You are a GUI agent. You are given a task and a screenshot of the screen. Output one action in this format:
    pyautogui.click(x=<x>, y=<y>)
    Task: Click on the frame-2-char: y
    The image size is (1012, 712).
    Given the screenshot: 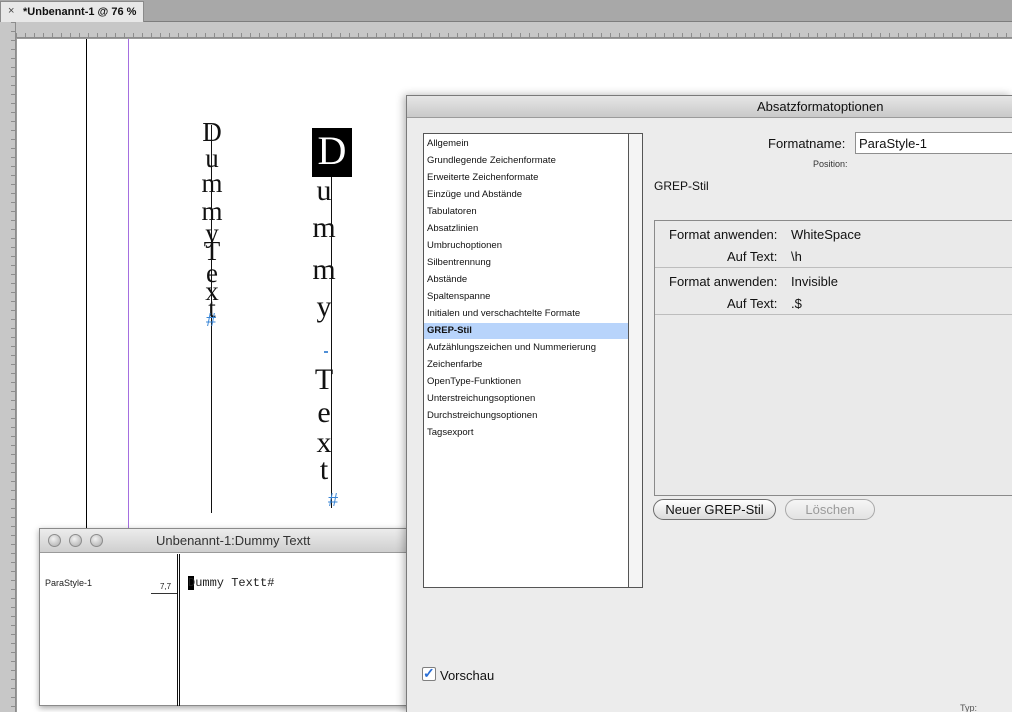 What is the action you would take?
    pyautogui.click(x=324, y=306)
    